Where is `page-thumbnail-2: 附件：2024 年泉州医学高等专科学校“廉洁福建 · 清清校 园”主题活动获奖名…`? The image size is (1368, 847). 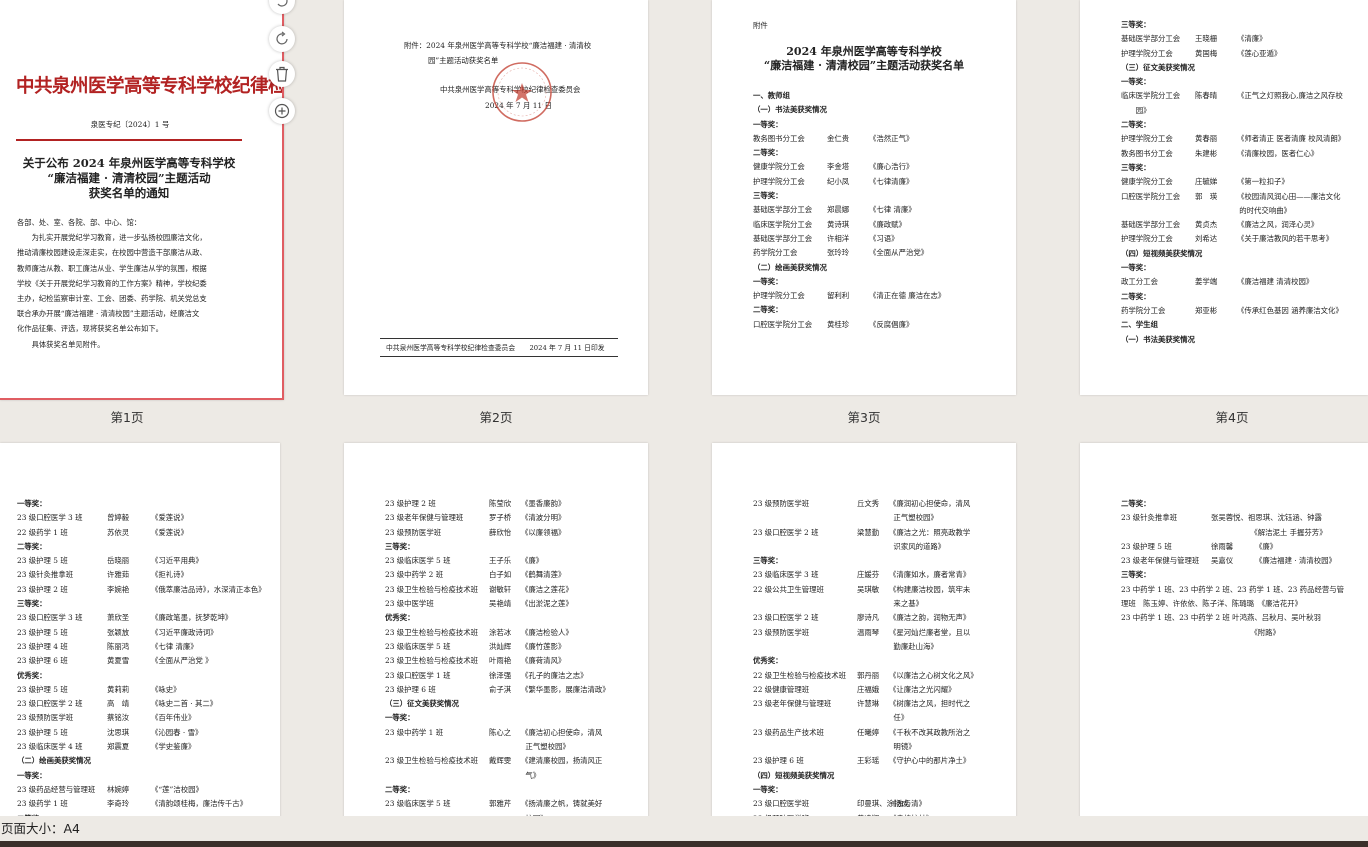 page-thumbnail-2: 附件：2024 年泉州医学高等专科学校“廉洁福建 · 清清校 园”主题活动获奖名… is located at coordinates (496, 197).